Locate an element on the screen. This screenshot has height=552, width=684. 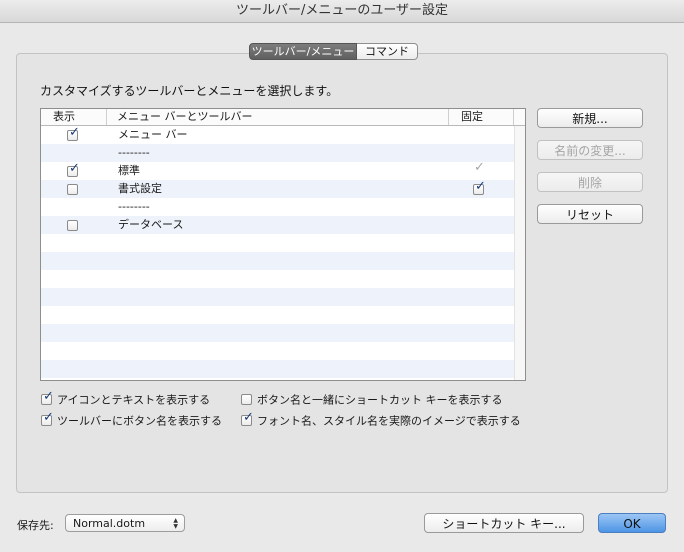
font-preview-checkbox: ✓ is located at coordinates (247, 418).